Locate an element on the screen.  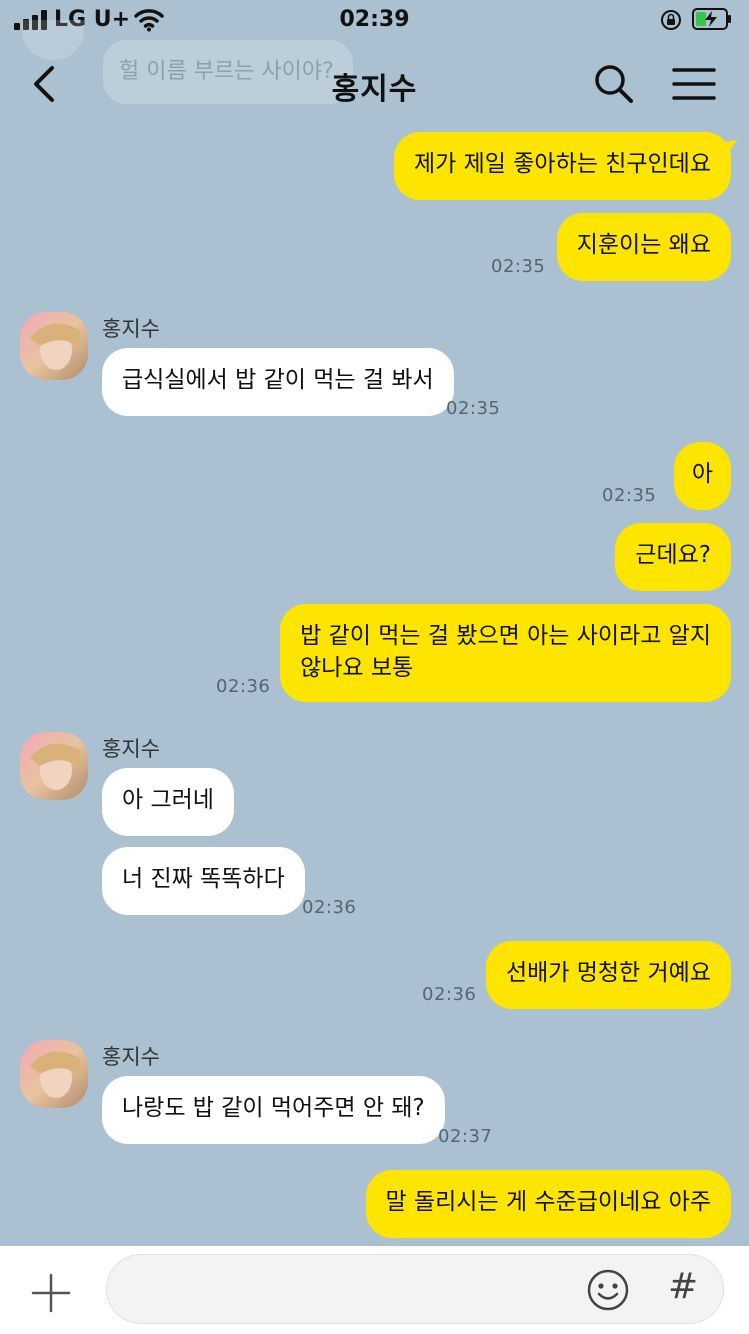
my-message-bubble: 선배가 멍청한 거예요 is located at coordinates (608, 975).